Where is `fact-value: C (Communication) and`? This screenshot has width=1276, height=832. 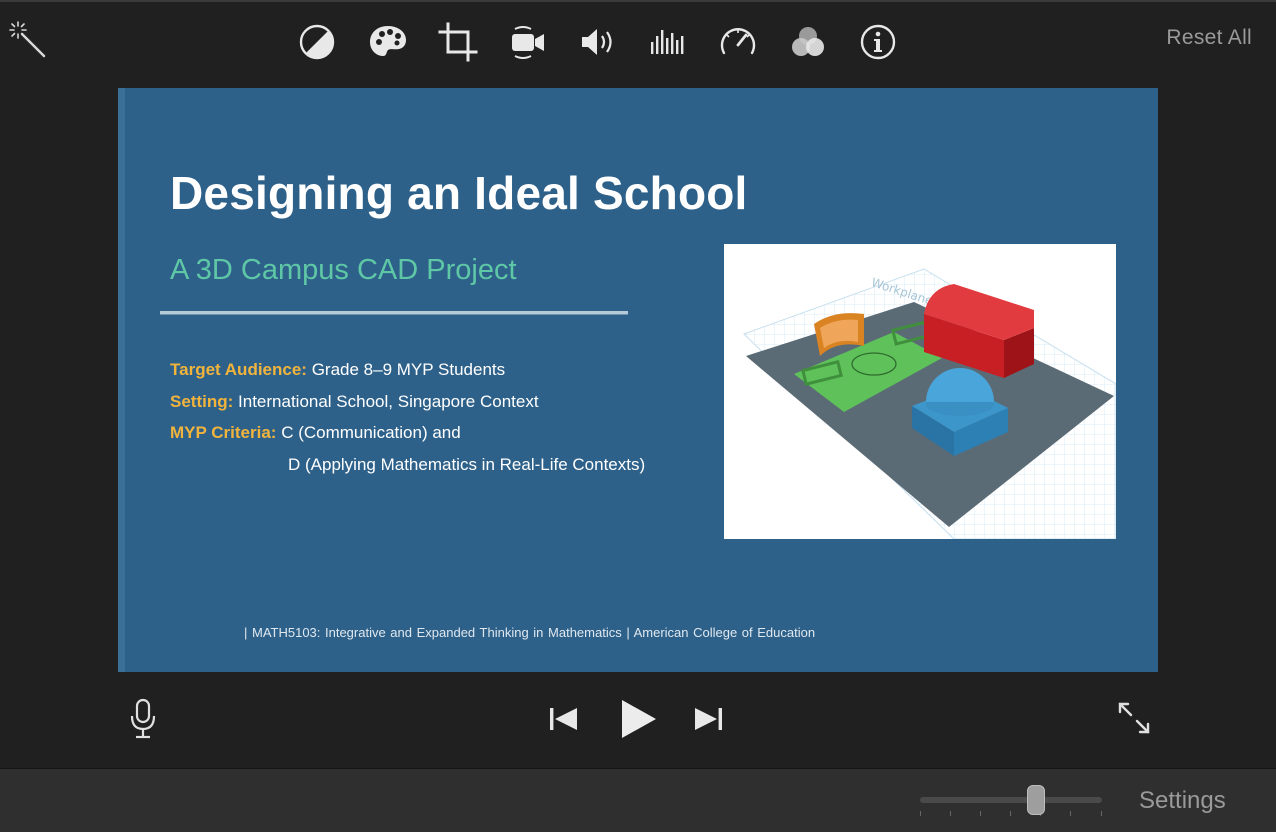 fact-value: C (Communication) and is located at coordinates (371, 432).